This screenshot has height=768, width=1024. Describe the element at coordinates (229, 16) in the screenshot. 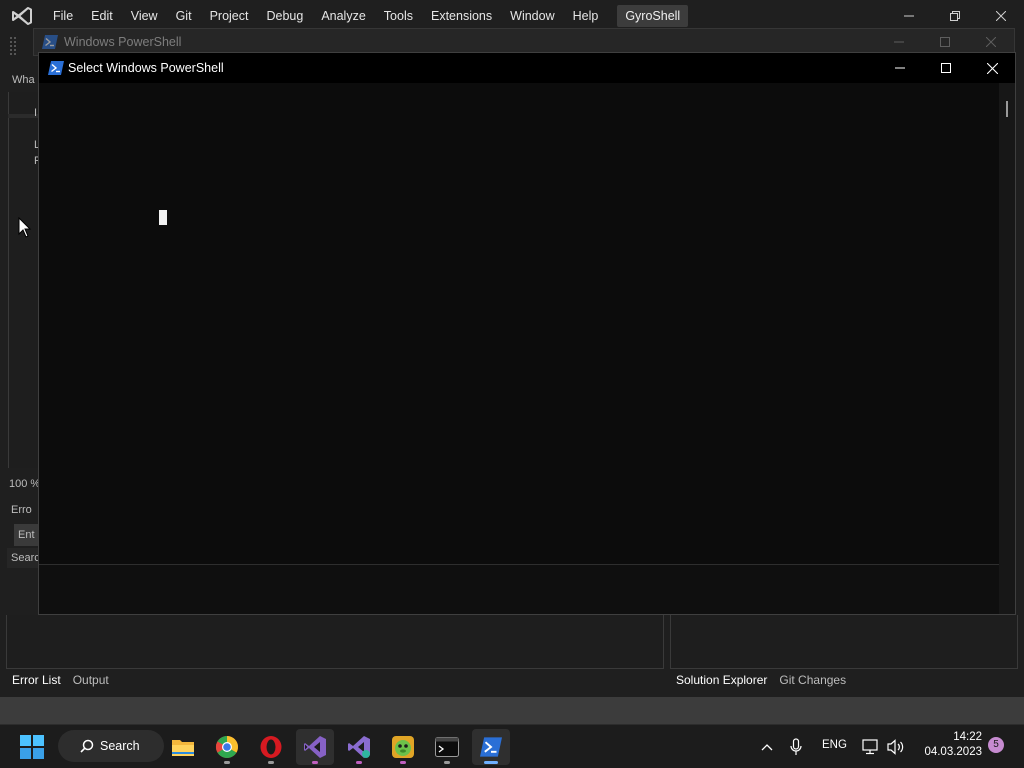

I see `menu-project: Project` at that location.